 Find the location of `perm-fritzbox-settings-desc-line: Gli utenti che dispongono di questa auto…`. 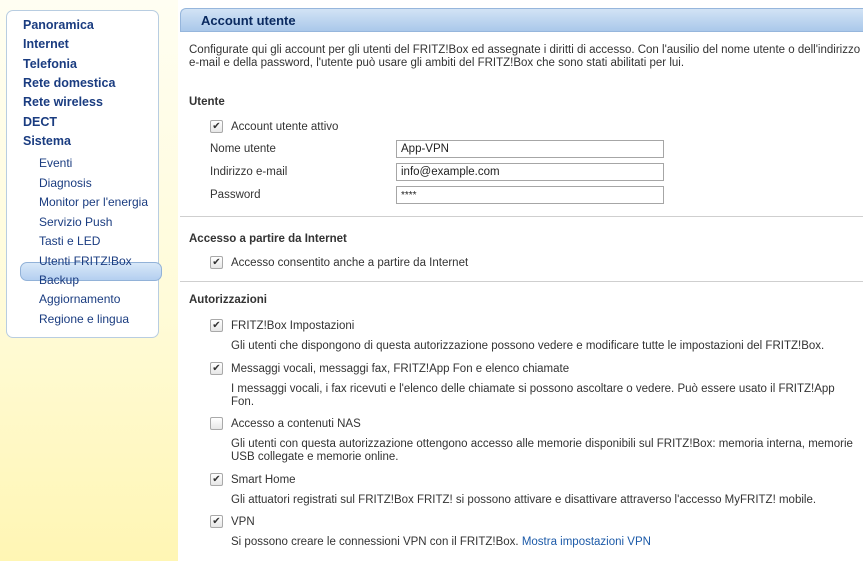

perm-fritzbox-settings-desc-line: Gli utenti che dispongono di questa auto… is located at coordinates (528, 346).